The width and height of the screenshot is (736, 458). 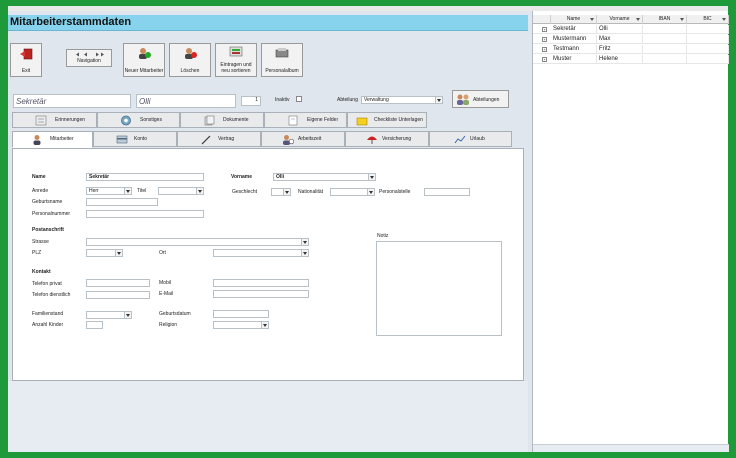 I want to click on navigation-button: Navigation, so click(x=89, y=58).